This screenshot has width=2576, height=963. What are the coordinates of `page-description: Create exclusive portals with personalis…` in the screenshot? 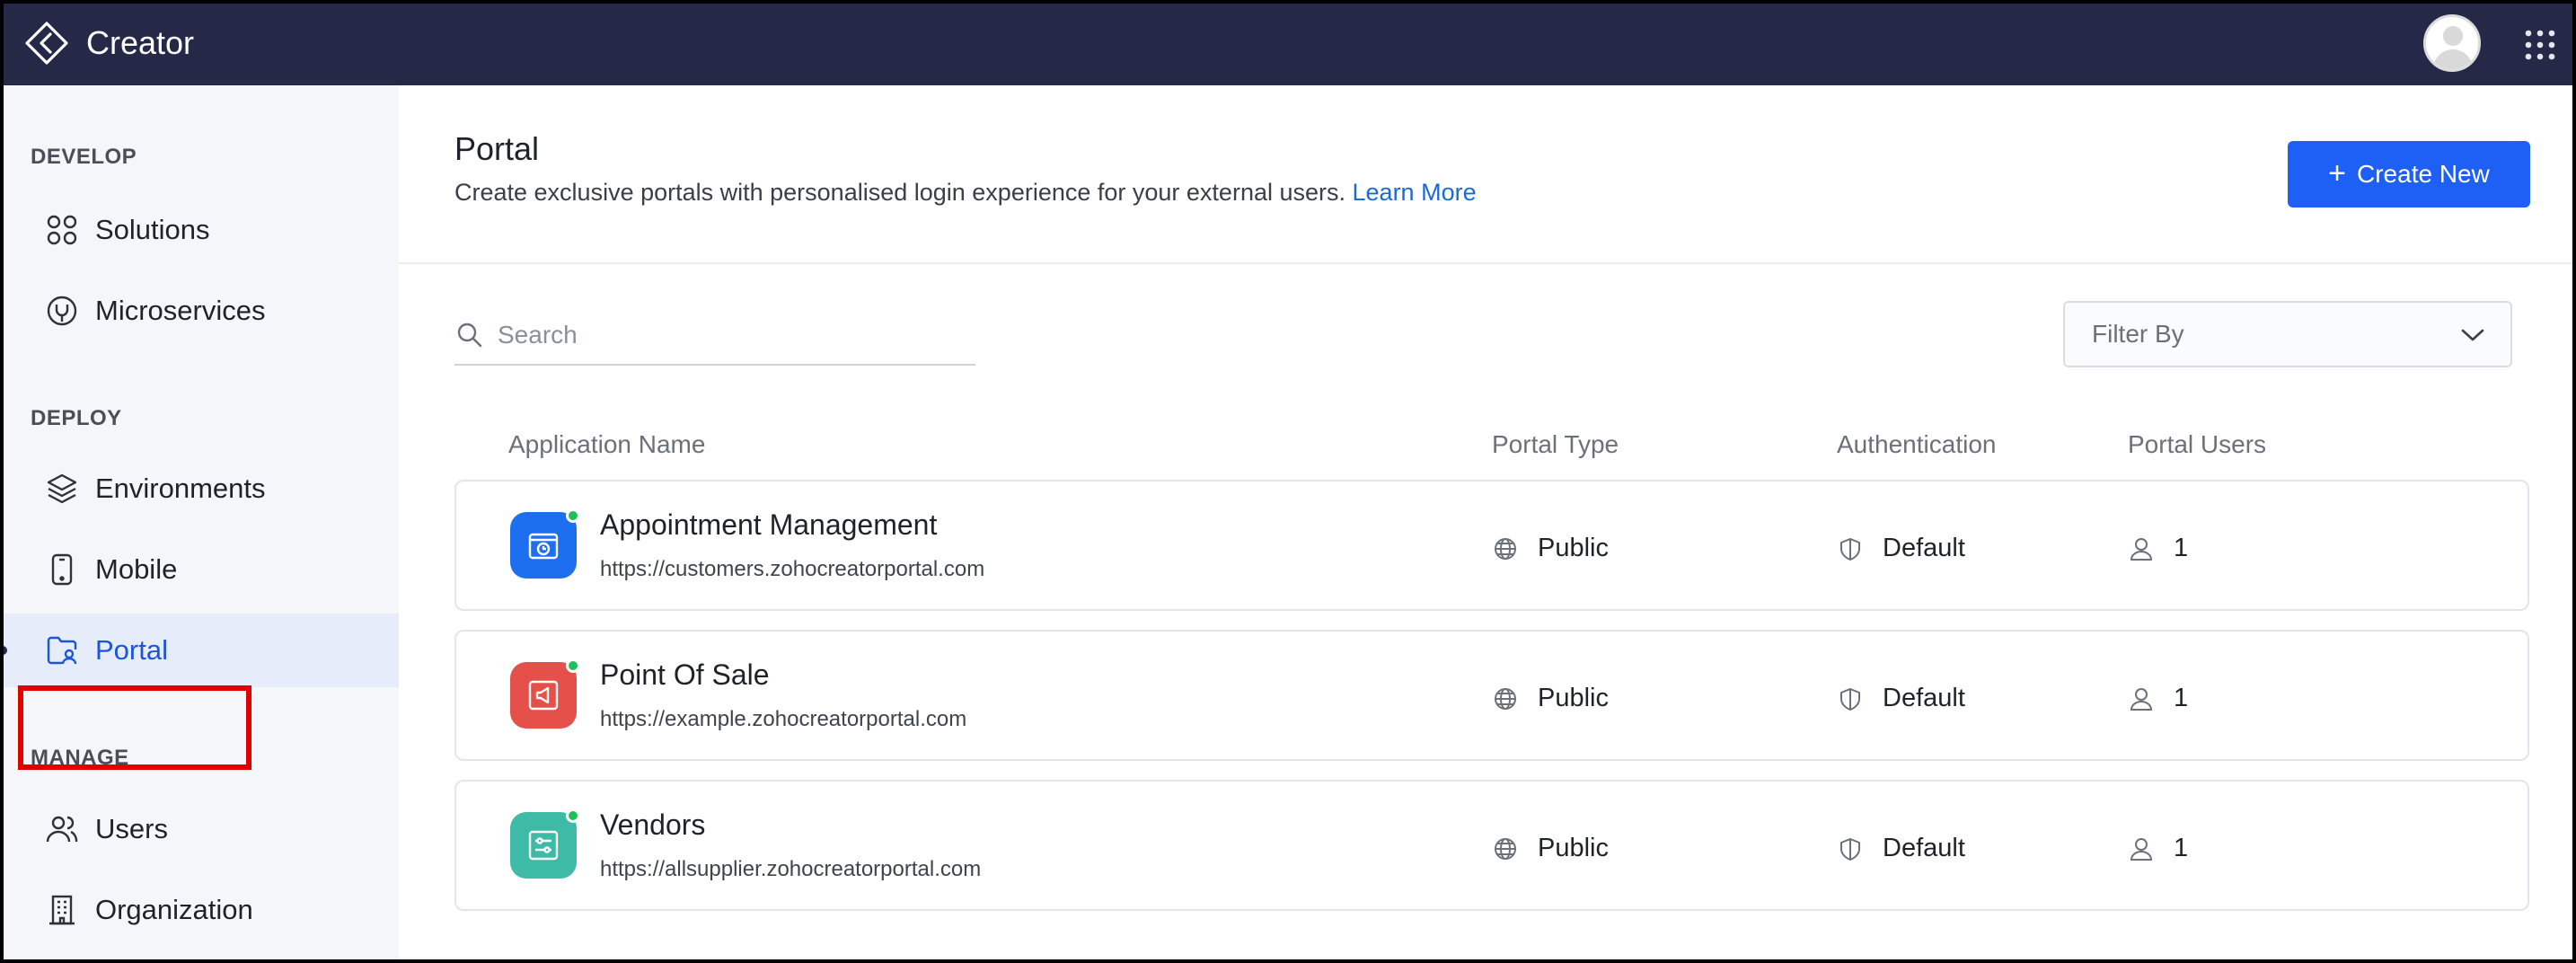 It's located at (965, 193).